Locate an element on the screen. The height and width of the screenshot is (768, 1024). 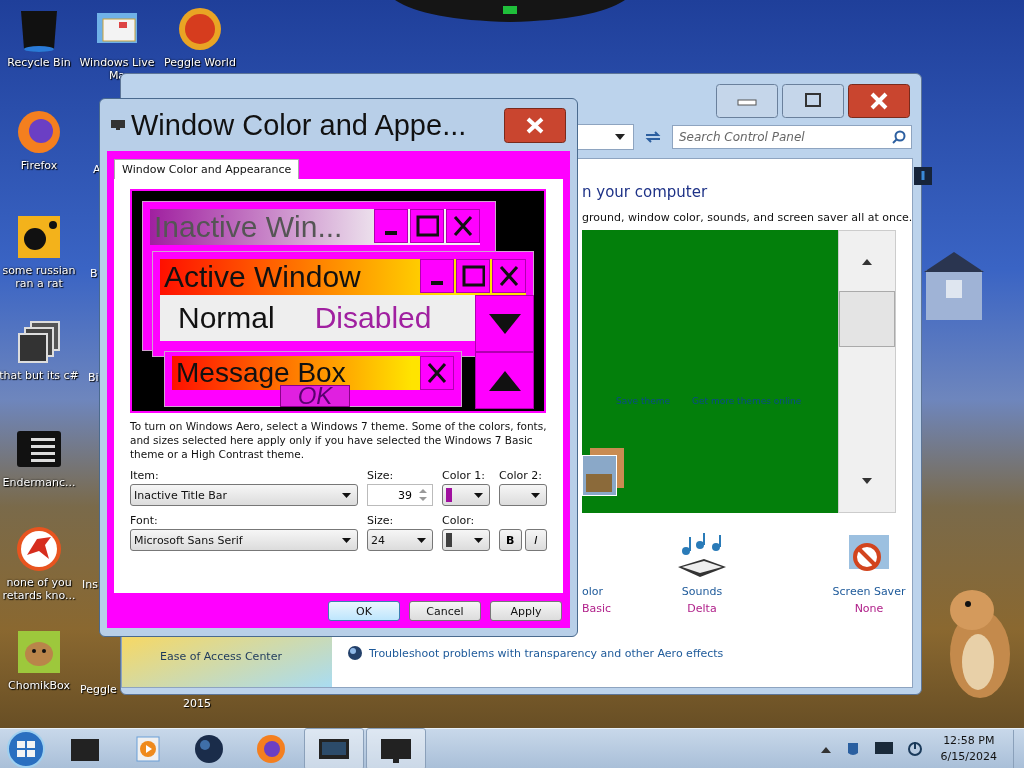
window-title: Active Window is located at coordinates (262, 277).